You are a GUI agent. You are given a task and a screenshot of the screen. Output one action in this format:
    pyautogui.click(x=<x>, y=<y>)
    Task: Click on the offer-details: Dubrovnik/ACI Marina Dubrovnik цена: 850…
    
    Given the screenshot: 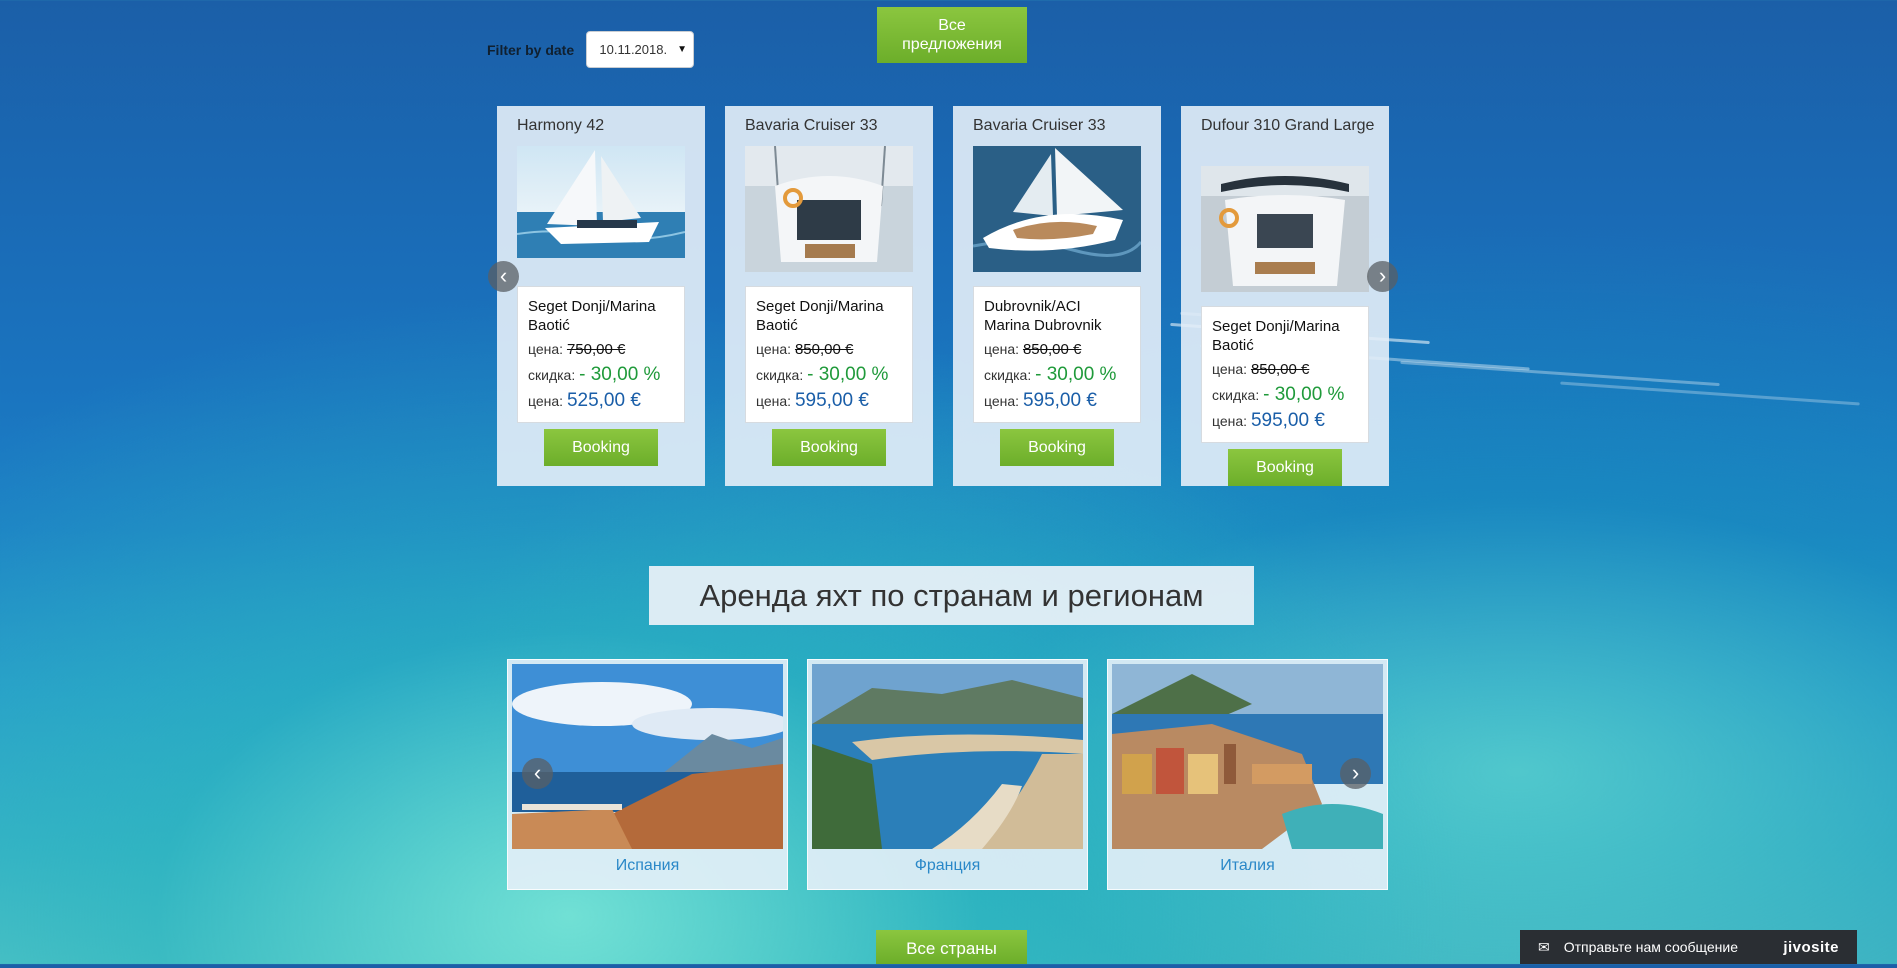 What is the action you would take?
    pyautogui.click(x=1057, y=354)
    